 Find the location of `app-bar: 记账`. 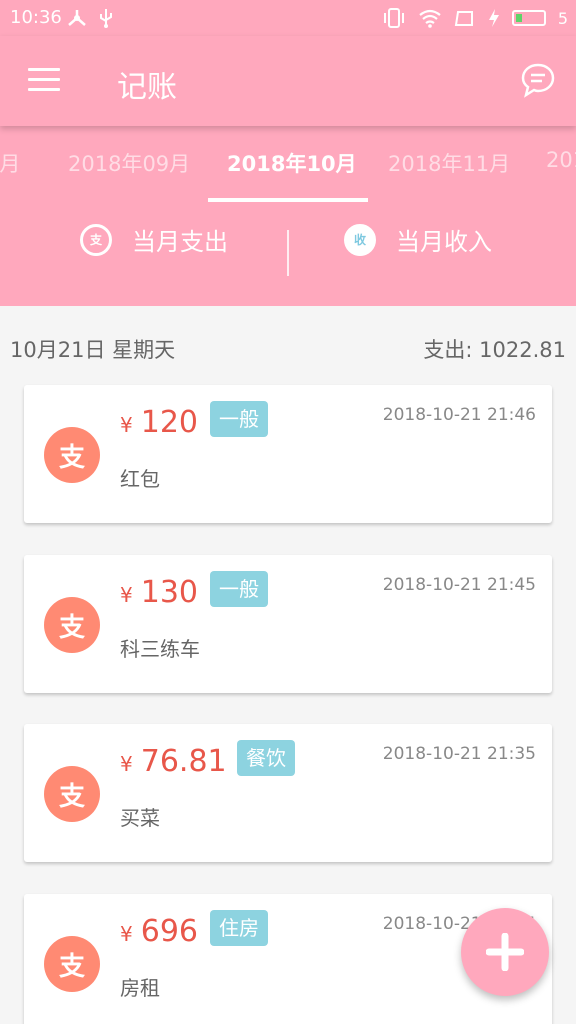

app-bar: 记账 is located at coordinates (288, 81).